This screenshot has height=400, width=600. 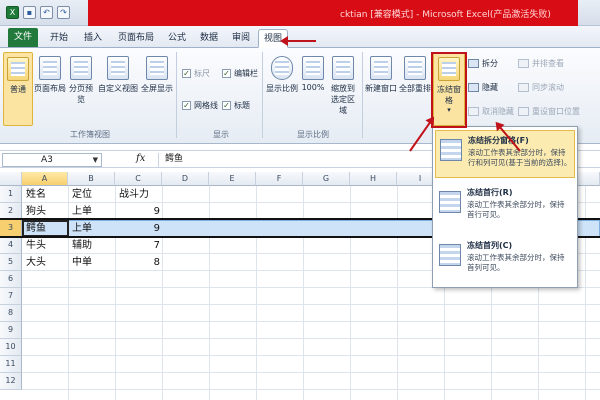 What do you see at coordinates (505, 260) in the screenshot?
I see `freeze-first-column-item: 冻结首列(C) 滚动工作表其余部分时，保持首列可见。` at bounding box center [505, 260].